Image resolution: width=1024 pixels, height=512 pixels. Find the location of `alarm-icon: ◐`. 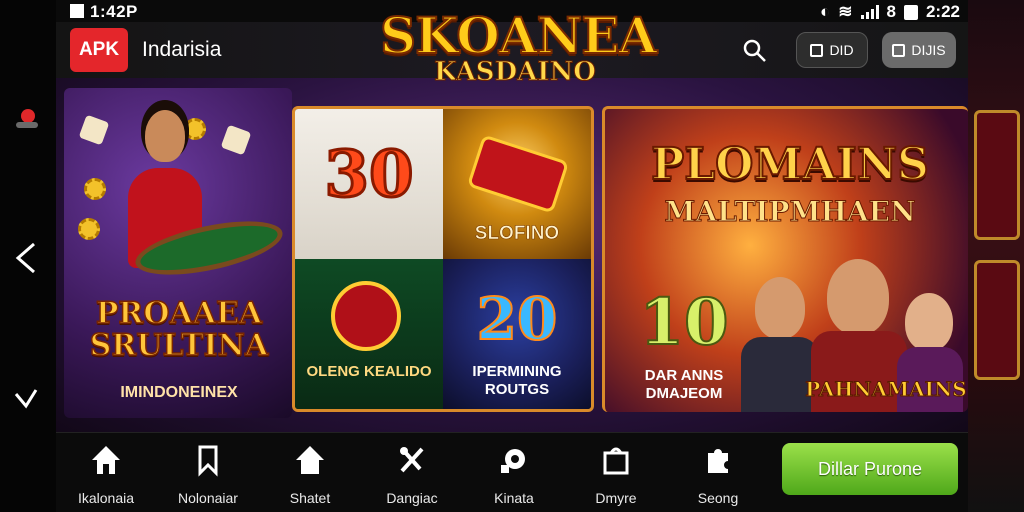

alarm-icon: ◐ is located at coordinates (825, 11).